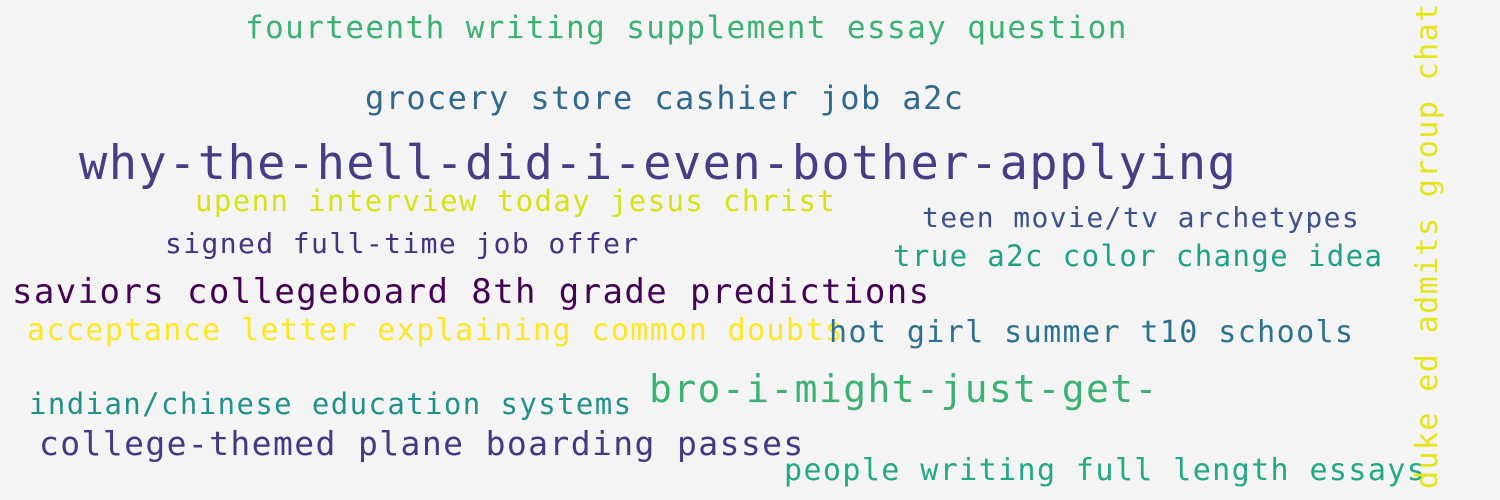 This screenshot has height=500, width=1500. I want to click on word-teen-movie-archetypes: teen movie/tv archetypes, so click(1141, 217).